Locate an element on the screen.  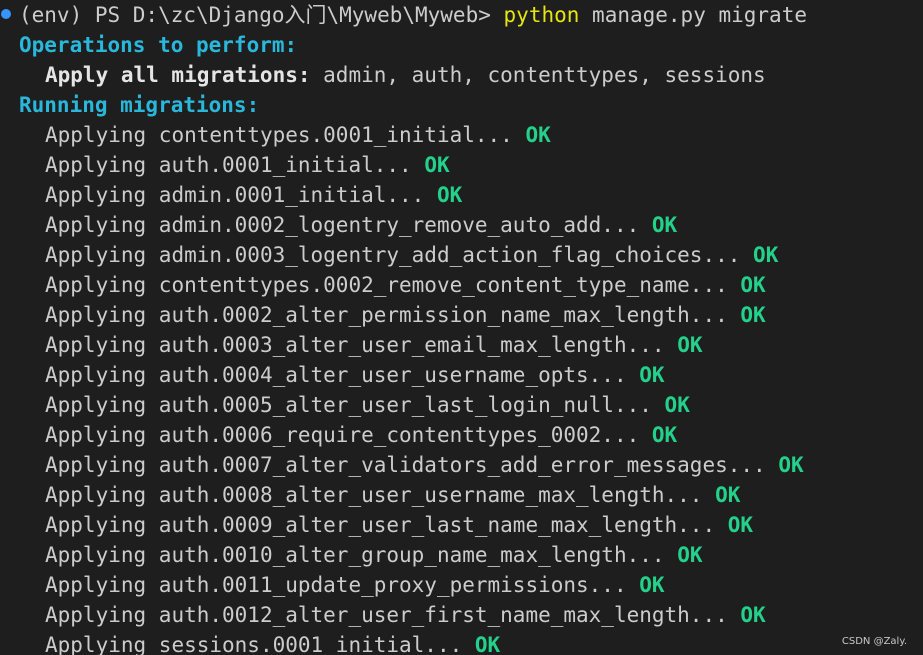
migration-row: Applying auth.0001_initial... OK is located at coordinates (247, 165).